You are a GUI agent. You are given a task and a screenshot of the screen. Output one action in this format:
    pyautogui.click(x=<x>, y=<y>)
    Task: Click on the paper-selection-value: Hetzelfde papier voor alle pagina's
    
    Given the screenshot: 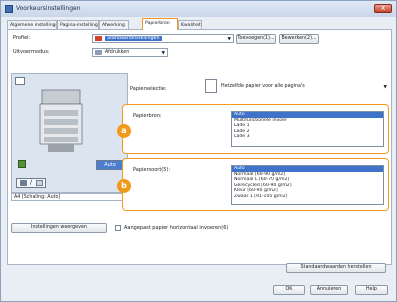 What is the action you would take?
    pyautogui.click(x=263, y=86)
    